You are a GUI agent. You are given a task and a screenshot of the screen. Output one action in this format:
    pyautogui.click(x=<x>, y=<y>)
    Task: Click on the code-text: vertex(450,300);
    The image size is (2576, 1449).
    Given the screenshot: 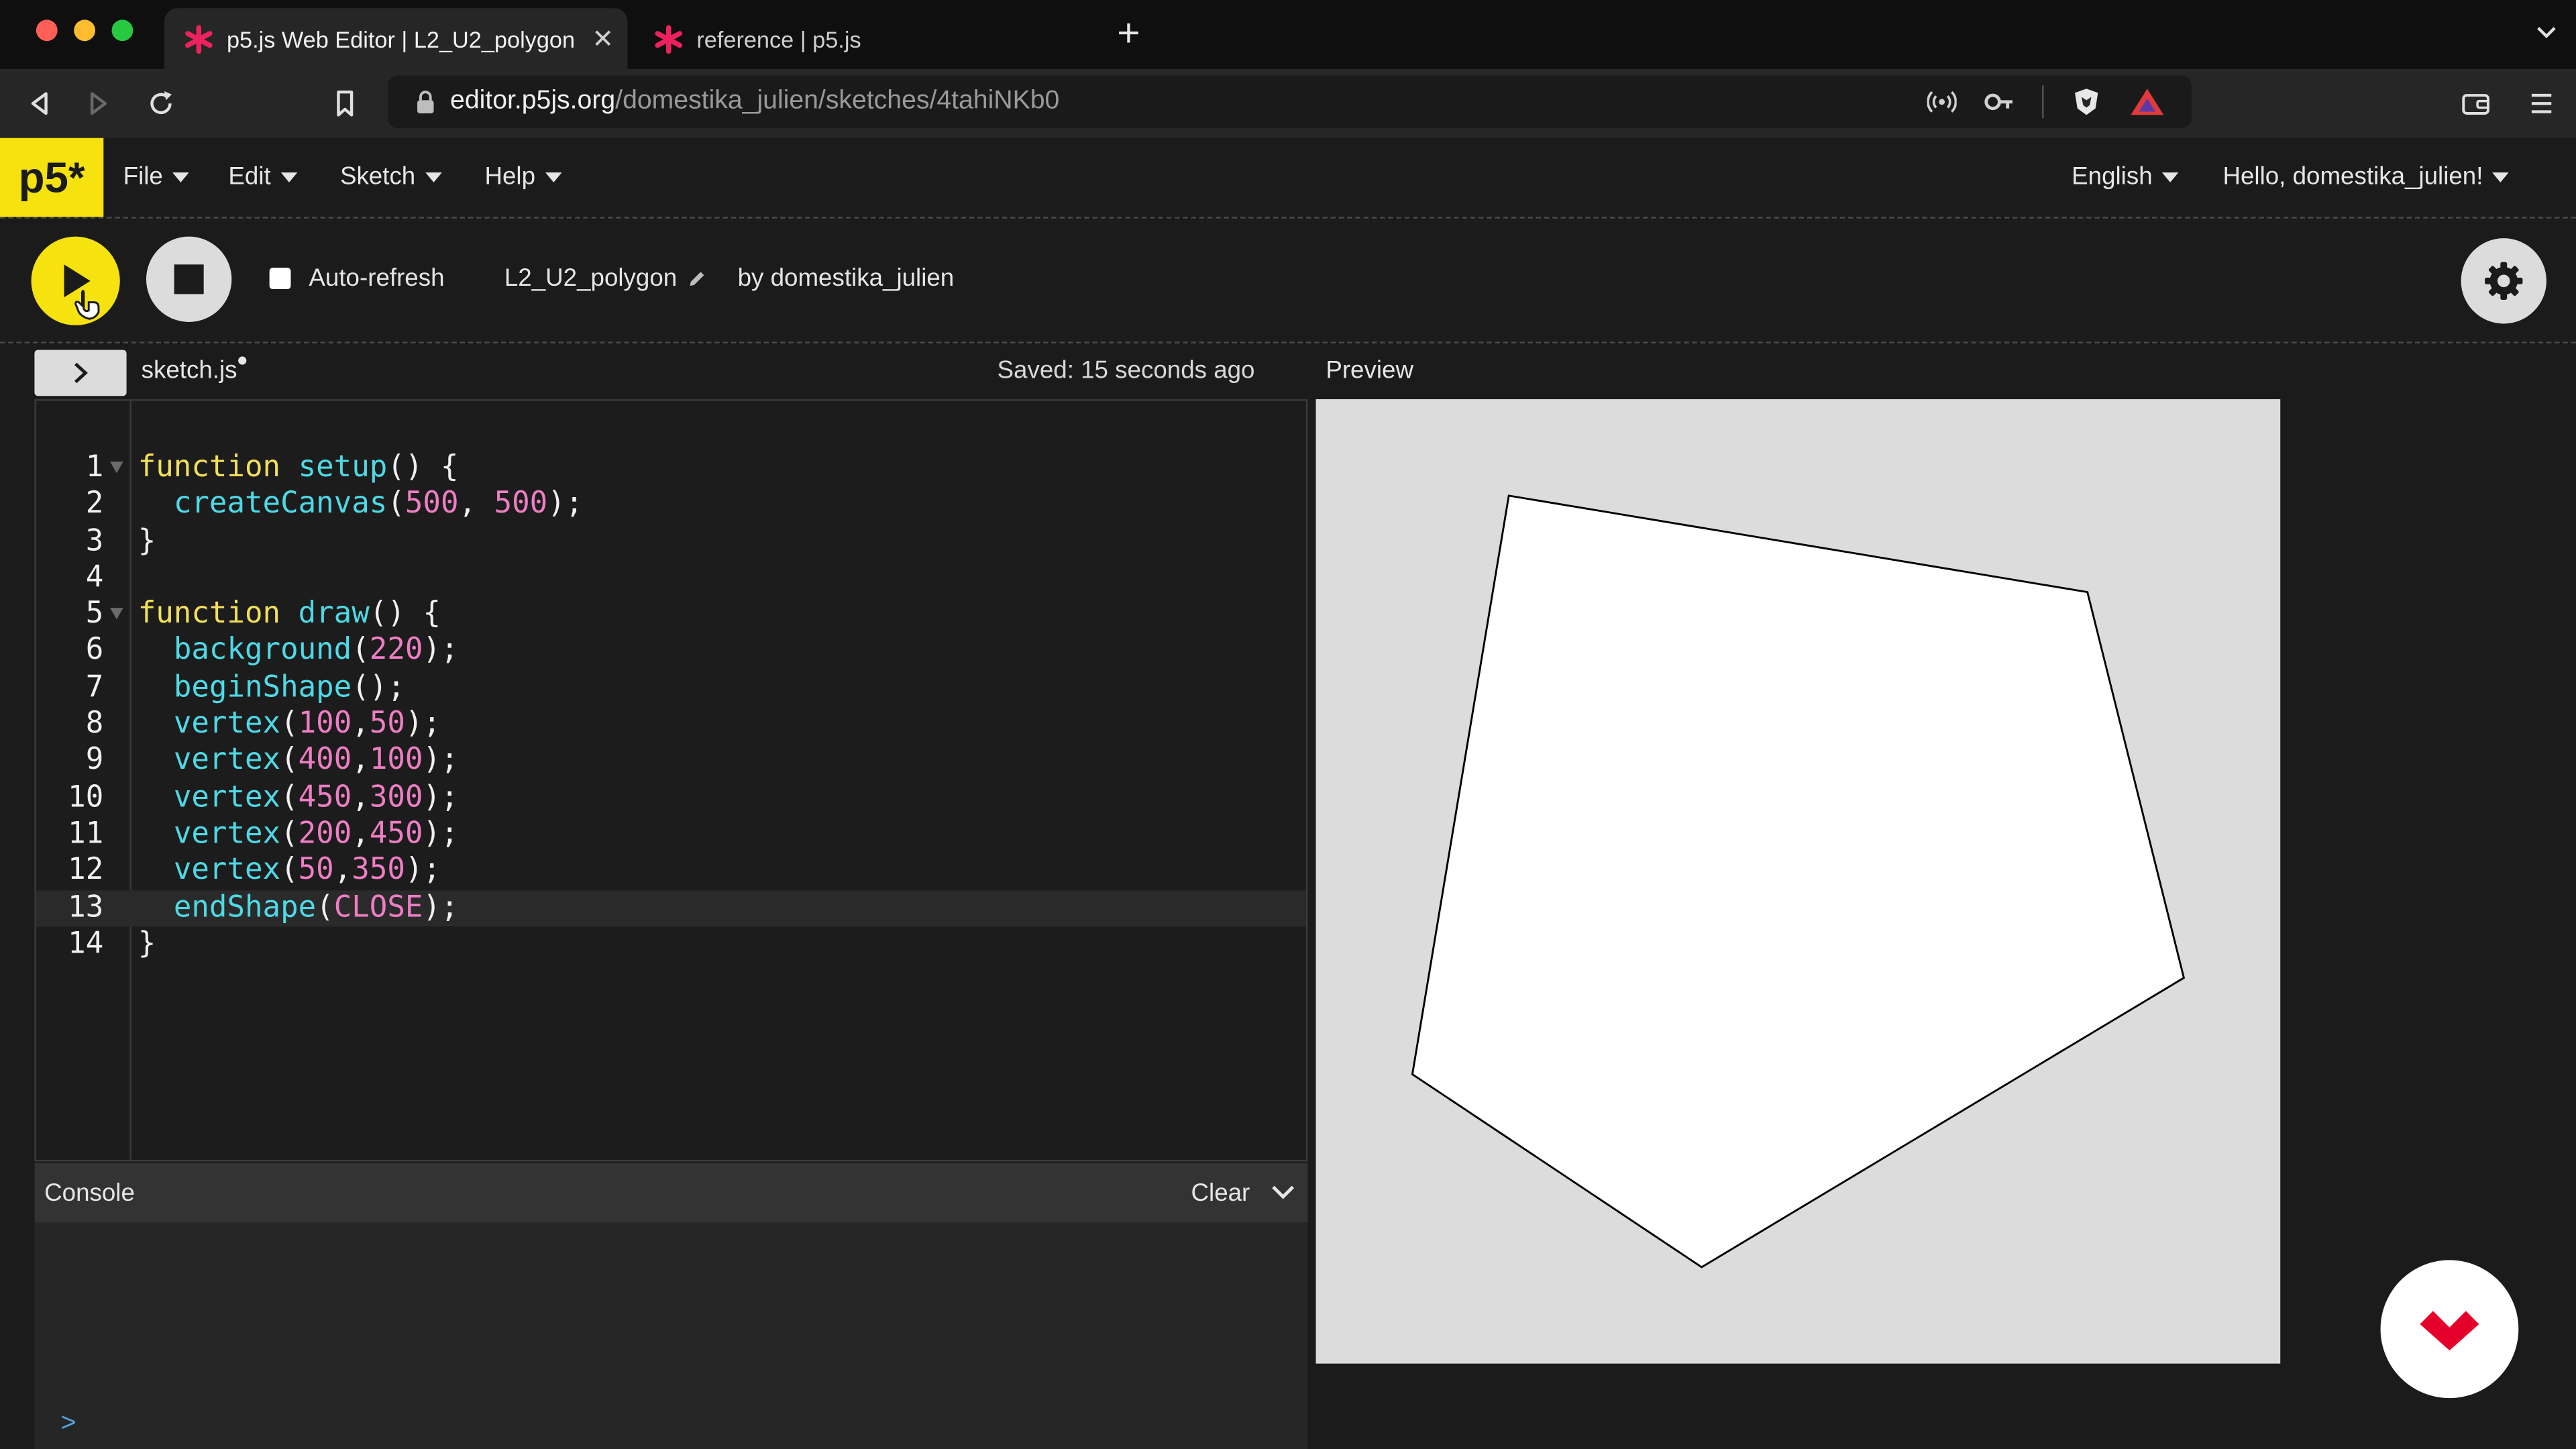 What is the action you would take?
    pyautogui.click(x=316, y=797)
    